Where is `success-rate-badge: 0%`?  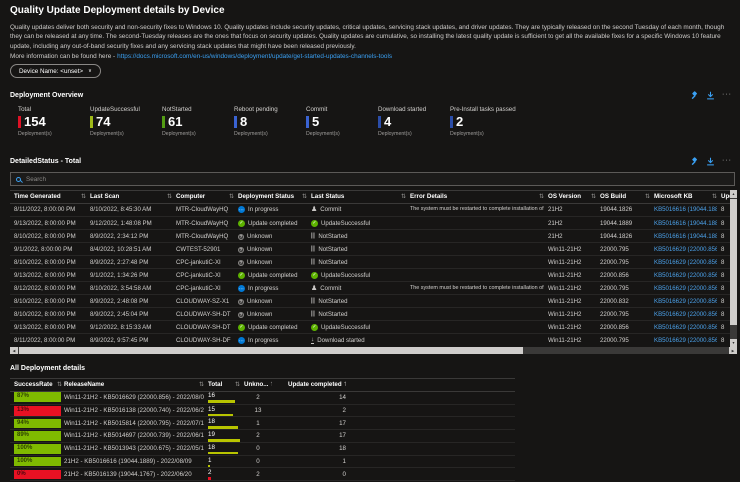
success-rate-badge: 0% is located at coordinates (37, 474).